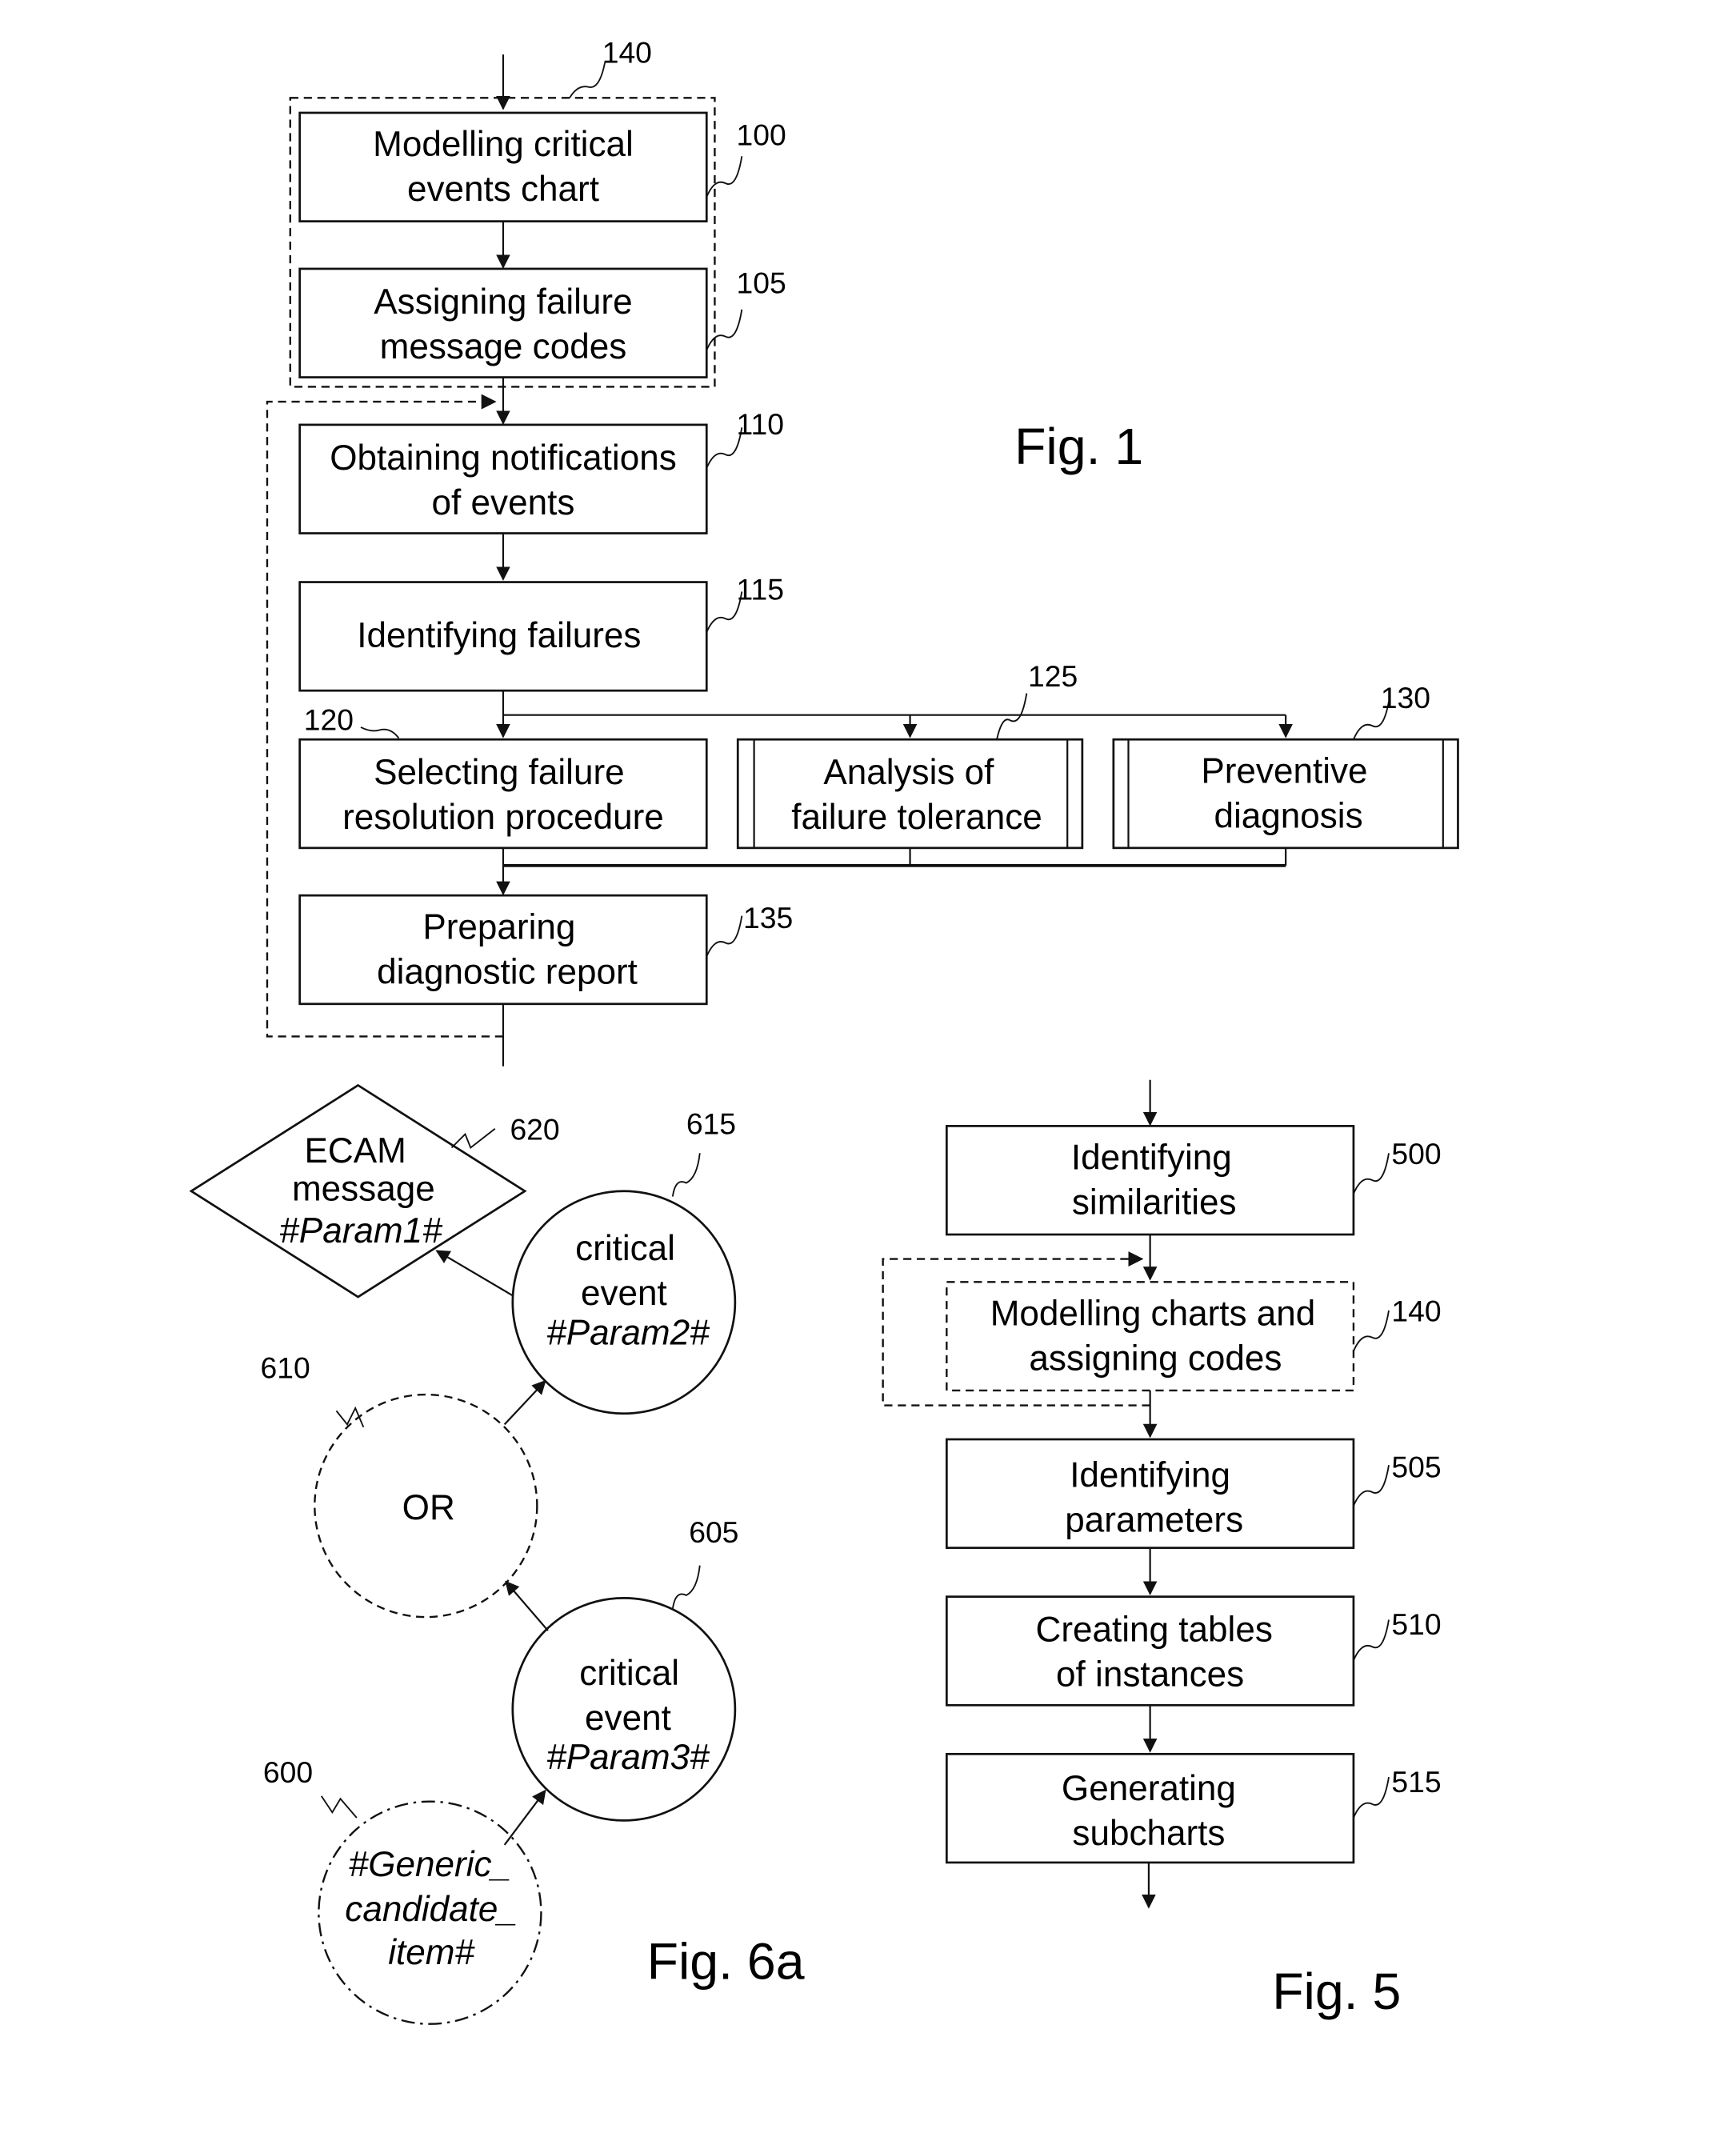 This screenshot has width=1736, height=2153. I want to click on step-100: Modelling critical events chart 100, so click(542, 167).